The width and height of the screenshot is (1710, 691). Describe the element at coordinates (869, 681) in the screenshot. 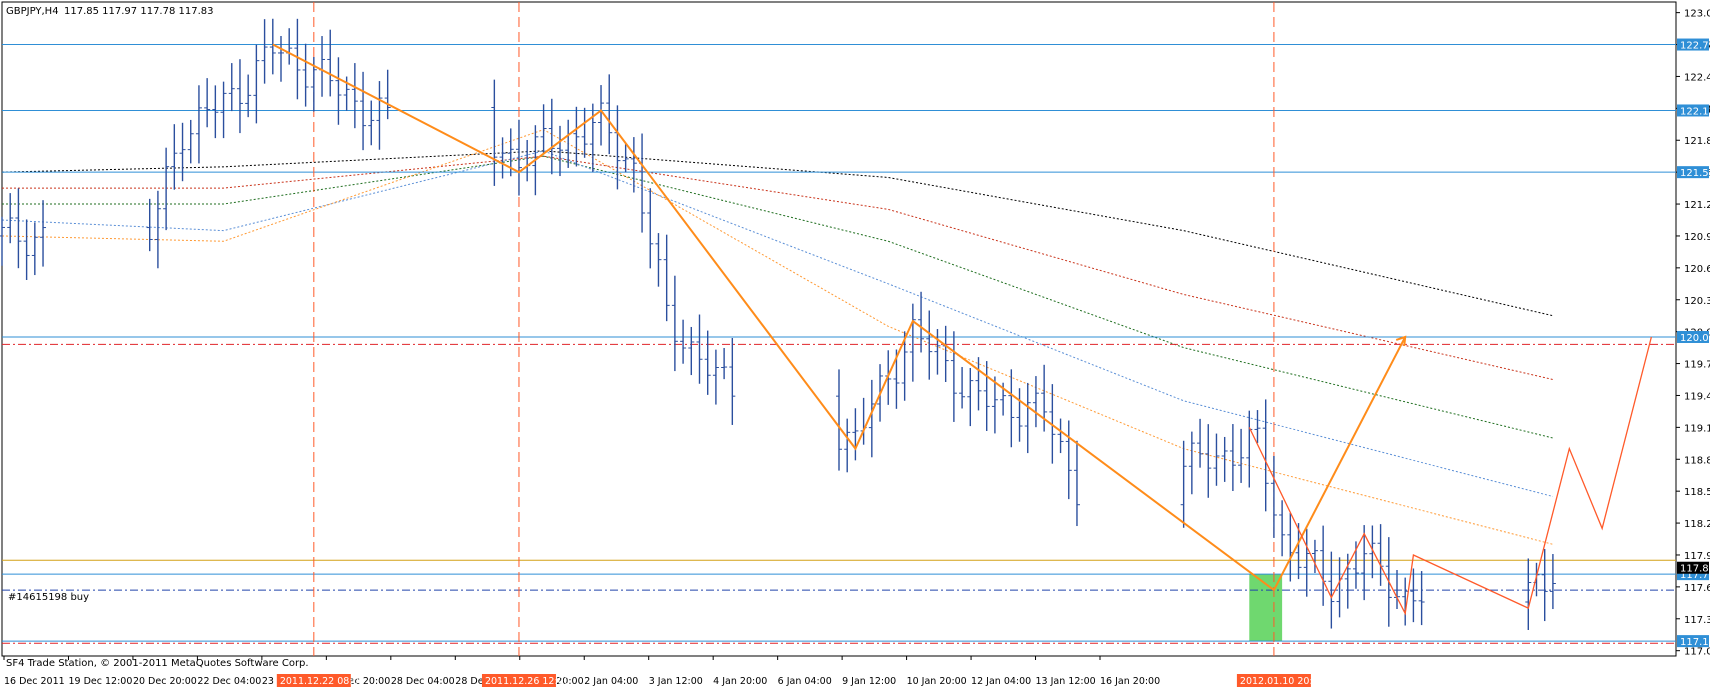

I see `x-tick-label: 9 Jan 12:00` at that location.